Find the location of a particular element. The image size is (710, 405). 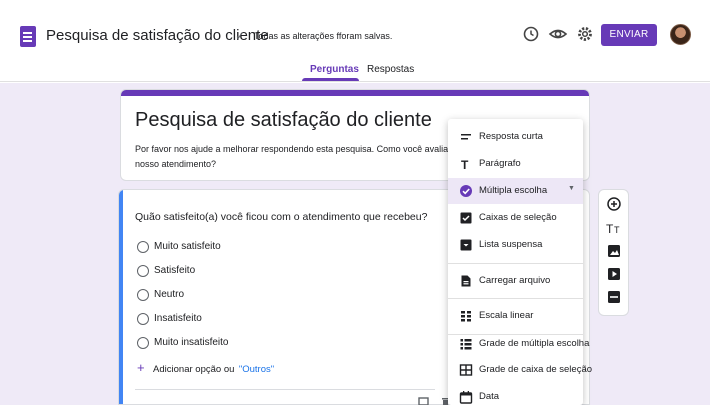

option-label: Insatisfeito is located at coordinates (178, 319).